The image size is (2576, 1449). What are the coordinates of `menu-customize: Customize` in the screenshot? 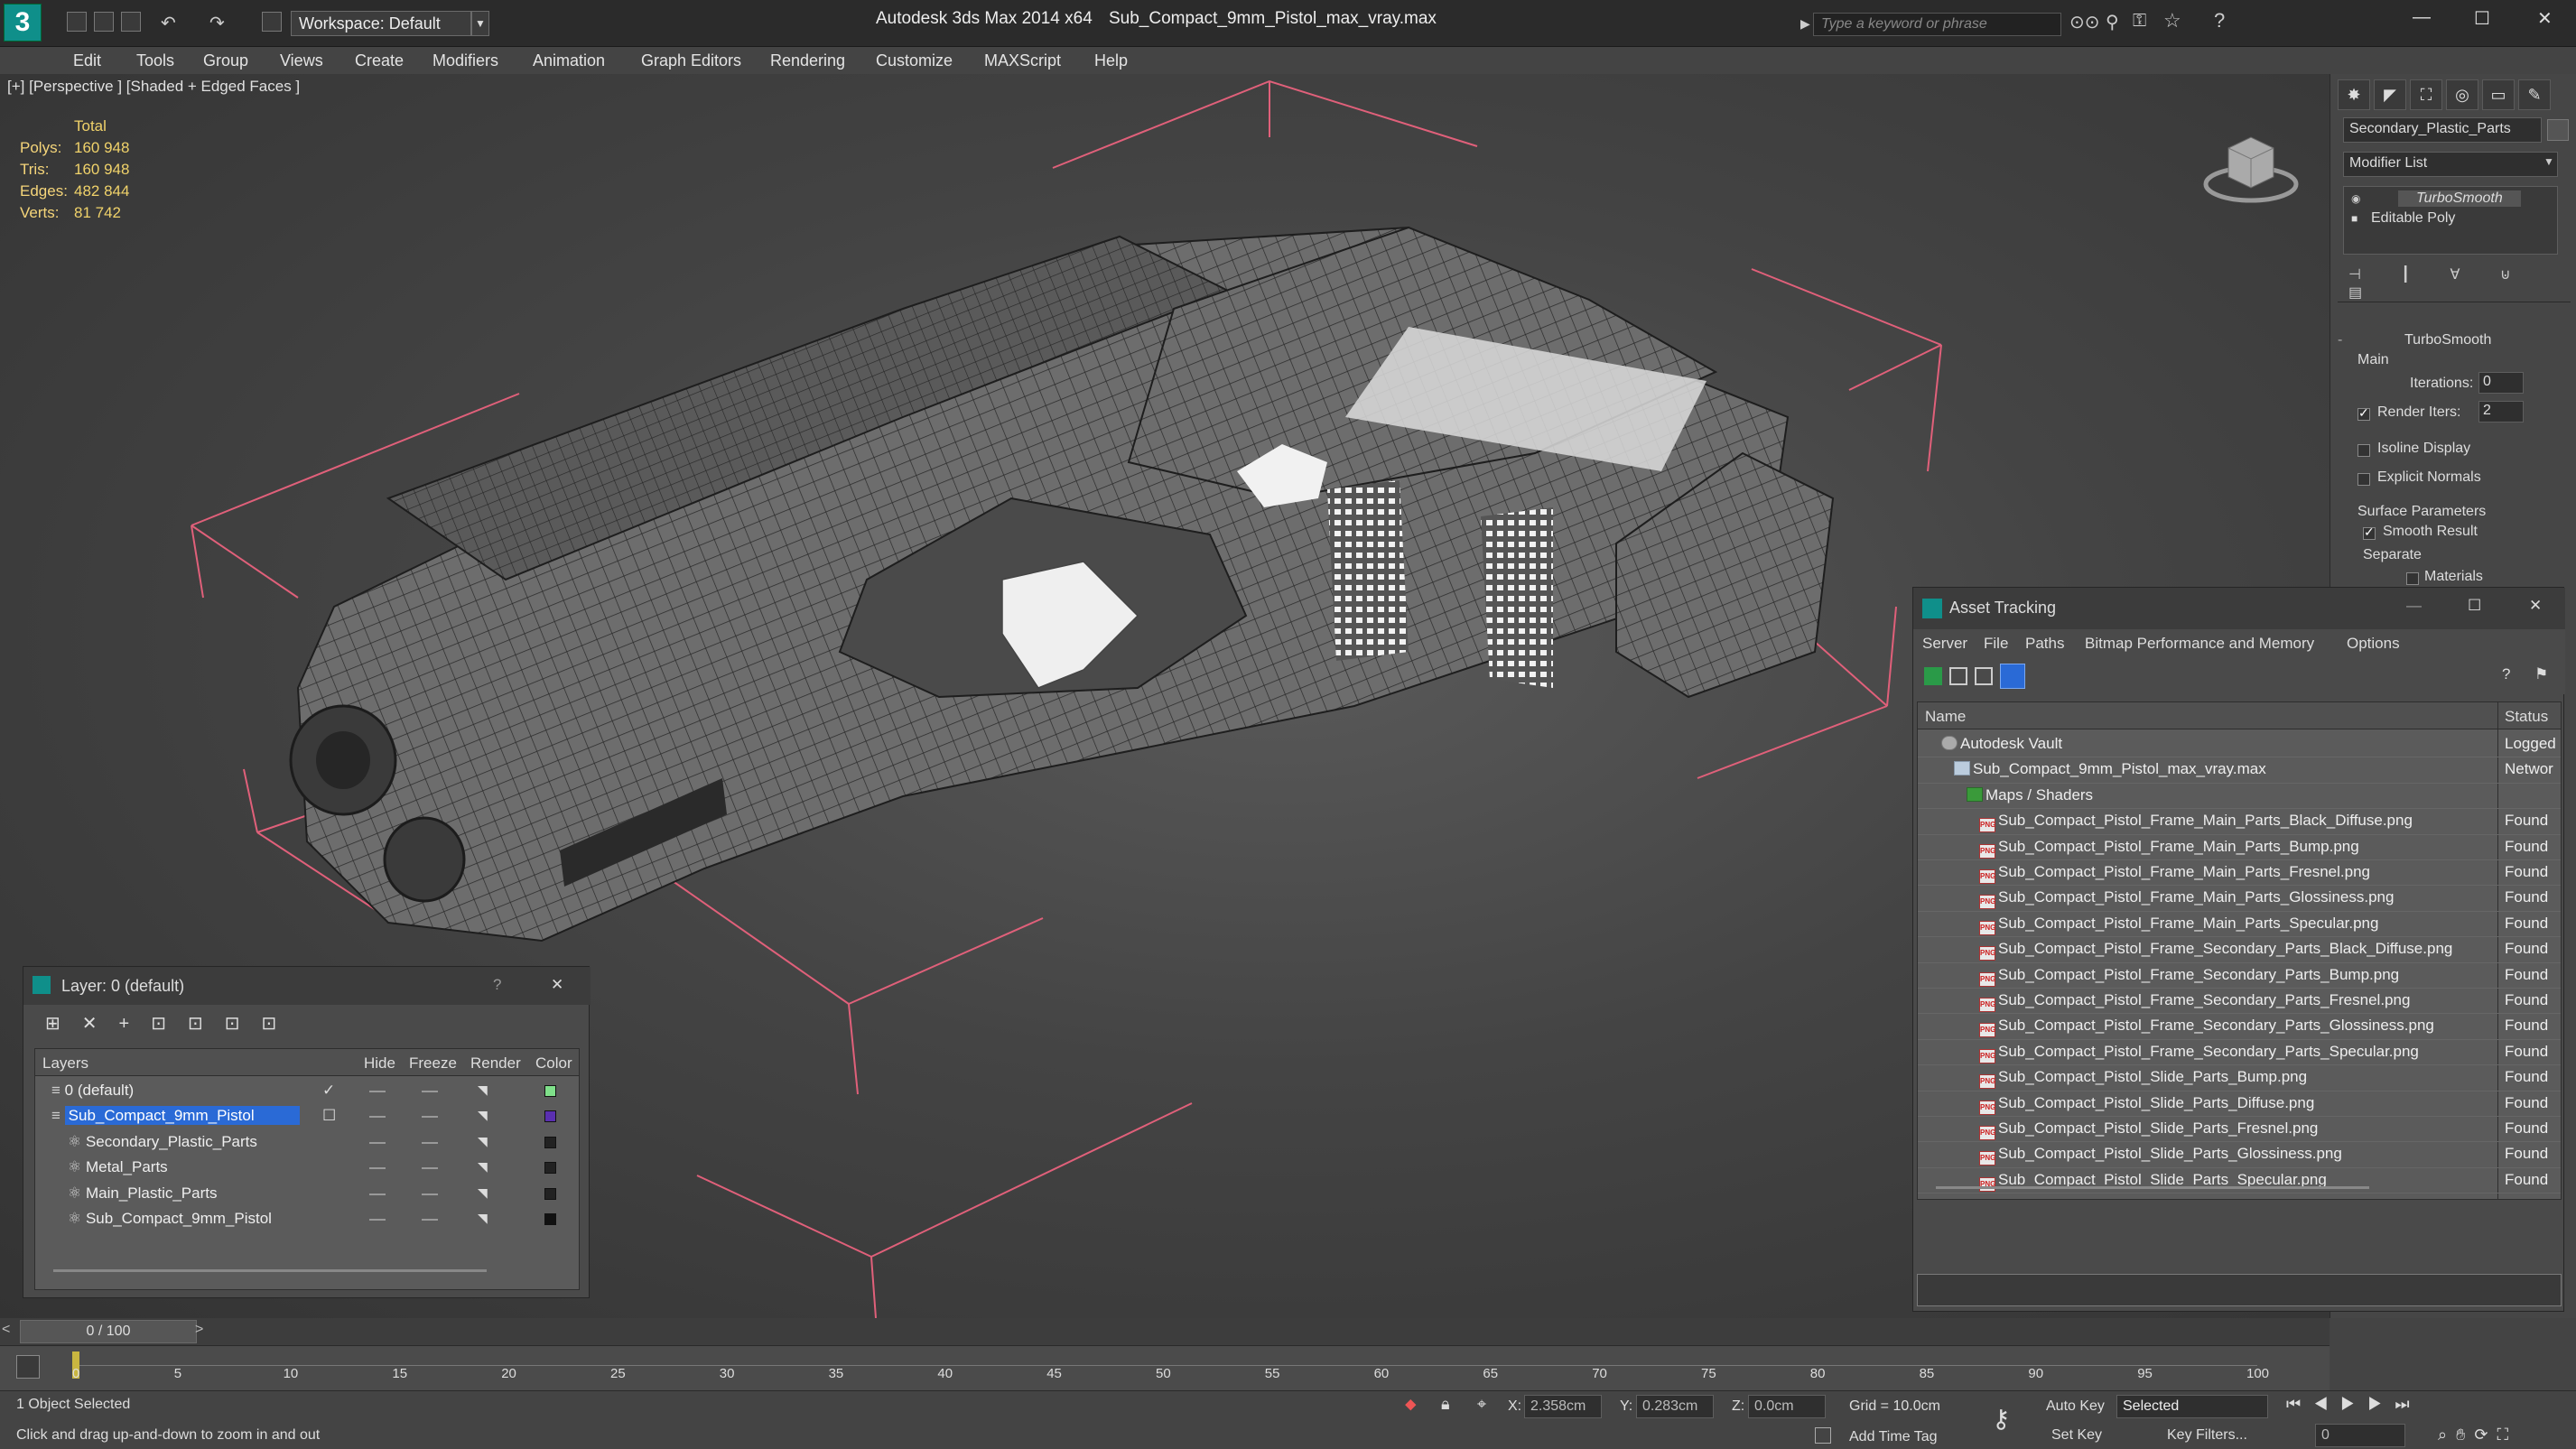 It's located at (914, 60).